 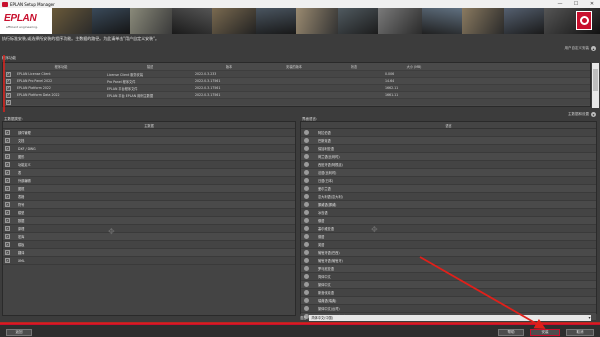 What do you see at coordinates (149, 253) in the screenshot?
I see `master-data-item: ✓ 翻译` at bounding box center [149, 253].